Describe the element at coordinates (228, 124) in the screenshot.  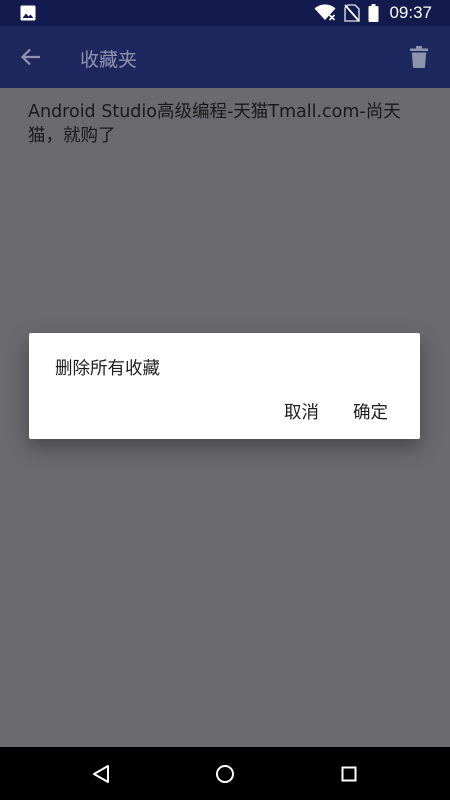
I see `list-item: Android Studio高级编程-天猫Tmall.com-尚天猫，就购了` at that location.